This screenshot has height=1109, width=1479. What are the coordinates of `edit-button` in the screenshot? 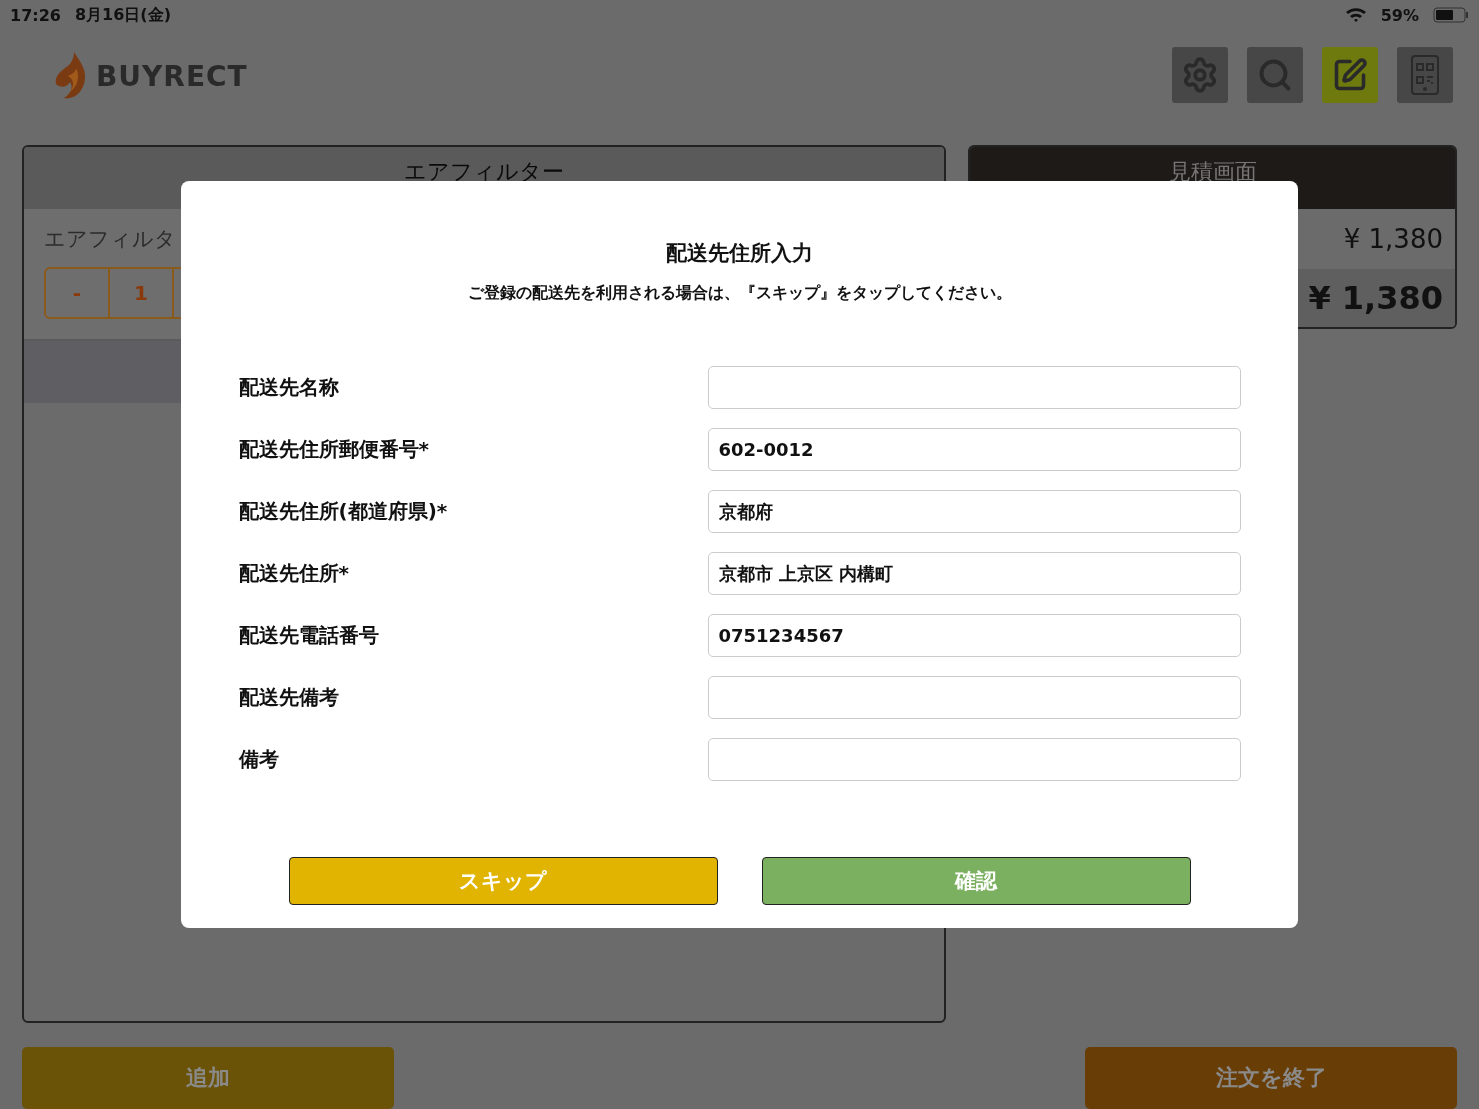 It's located at (1350, 75).